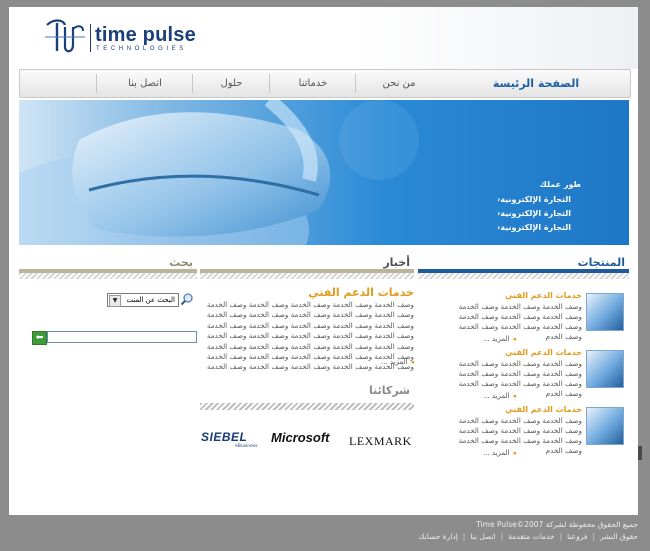 The image size is (650, 551). What do you see at coordinates (307, 391) in the screenshot?
I see `partners-header: شركائنا` at bounding box center [307, 391].